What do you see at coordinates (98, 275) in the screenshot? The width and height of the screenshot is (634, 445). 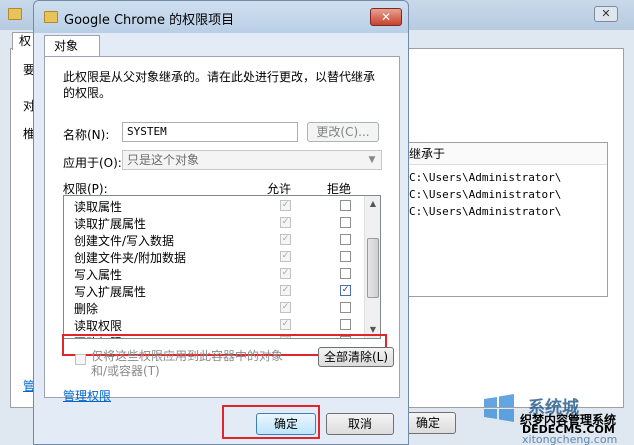 I see `permission-name: 写入属性` at bounding box center [98, 275].